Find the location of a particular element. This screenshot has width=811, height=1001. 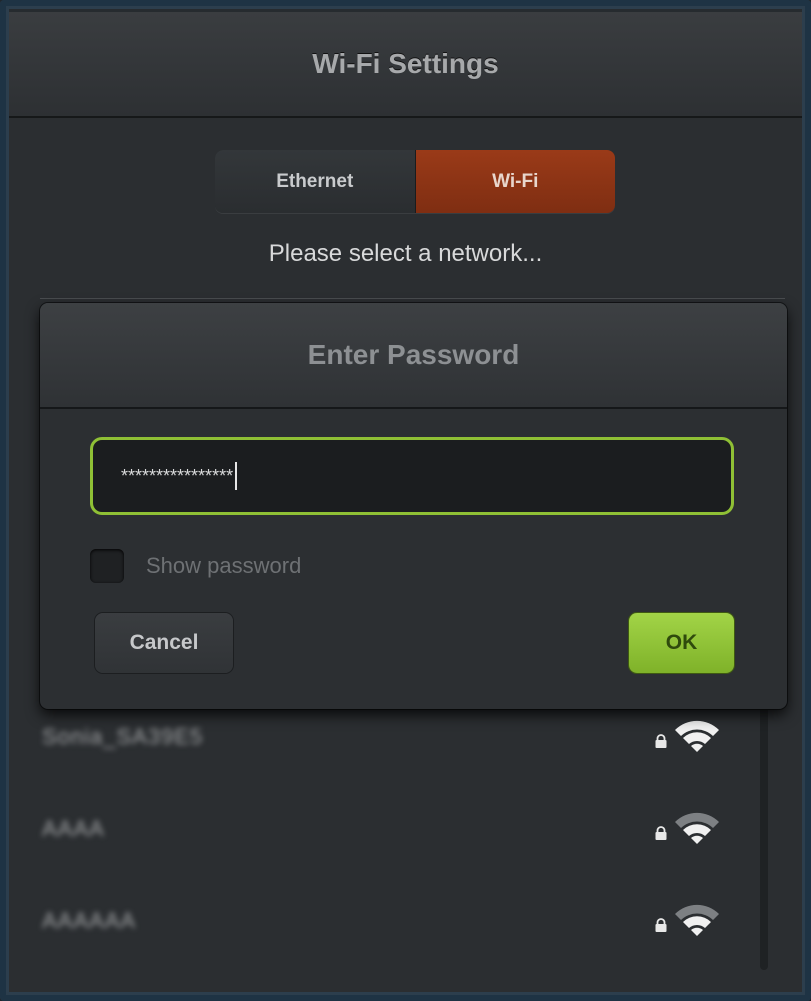

text-caret is located at coordinates (236, 476).